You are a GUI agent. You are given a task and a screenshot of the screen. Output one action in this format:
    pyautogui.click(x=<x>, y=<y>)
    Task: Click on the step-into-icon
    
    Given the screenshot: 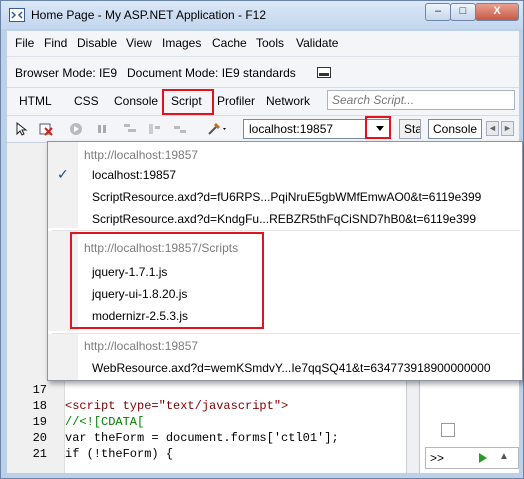 What is the action you would take?
    pyautogui.click(x=130, y=129)
    